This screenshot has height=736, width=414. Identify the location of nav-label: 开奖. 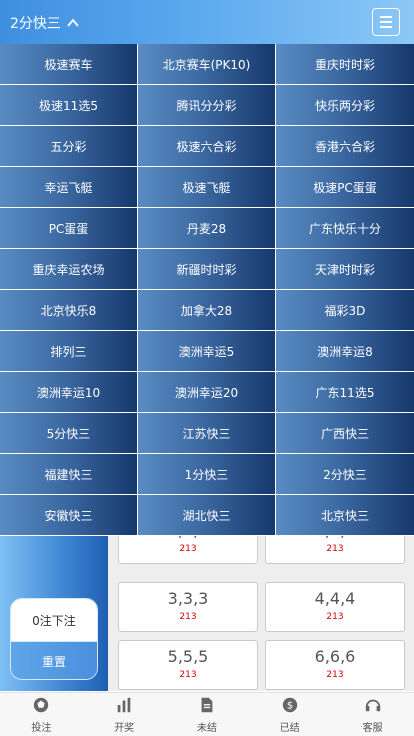
(124, 728).